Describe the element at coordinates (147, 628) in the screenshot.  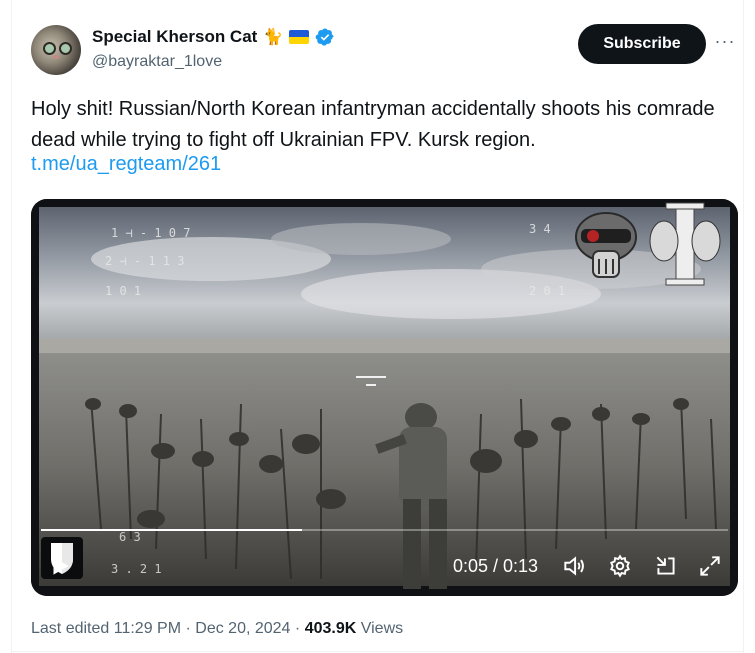
I see `post-time: 11:29 PM` at that location.